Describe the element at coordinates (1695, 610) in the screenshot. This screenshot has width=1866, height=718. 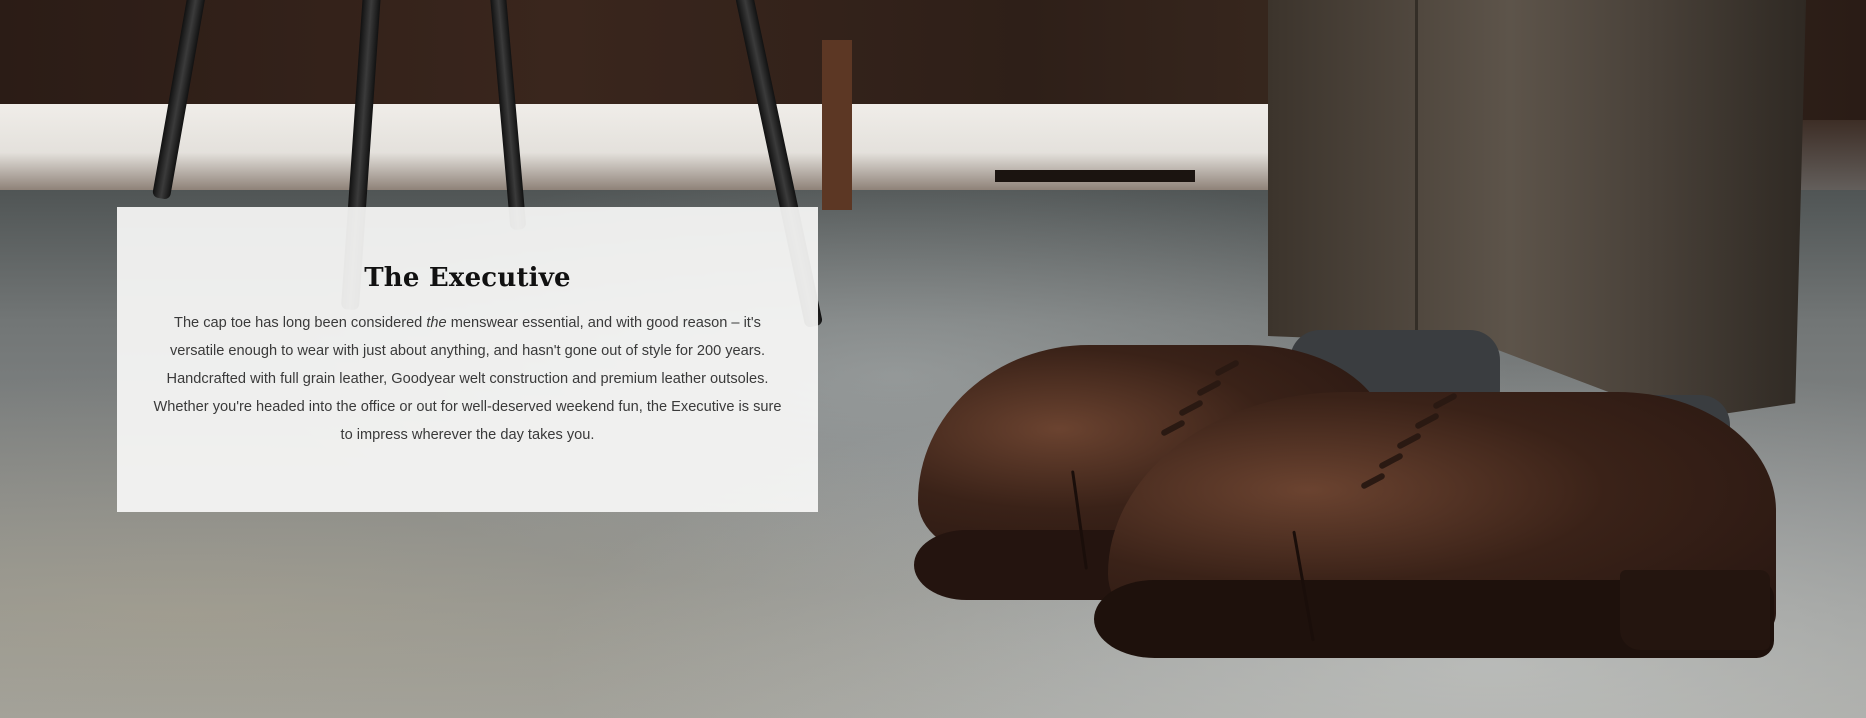
I see `shoe-right-heel` at that location.